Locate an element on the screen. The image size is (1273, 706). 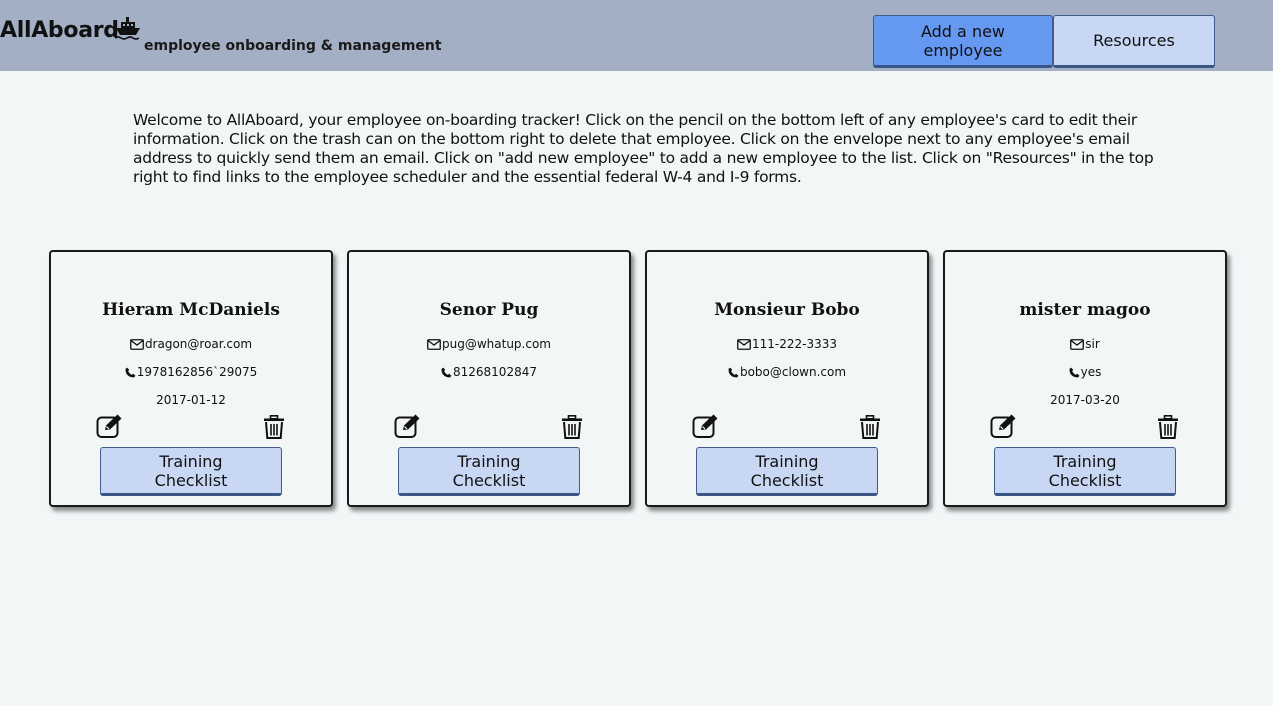
employee-email: 111-222-3333 is located at coordinates (794, 344).